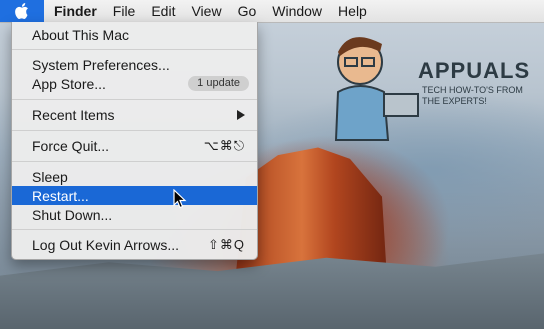  I want to click on menubar-view: View, so click(206, 11).